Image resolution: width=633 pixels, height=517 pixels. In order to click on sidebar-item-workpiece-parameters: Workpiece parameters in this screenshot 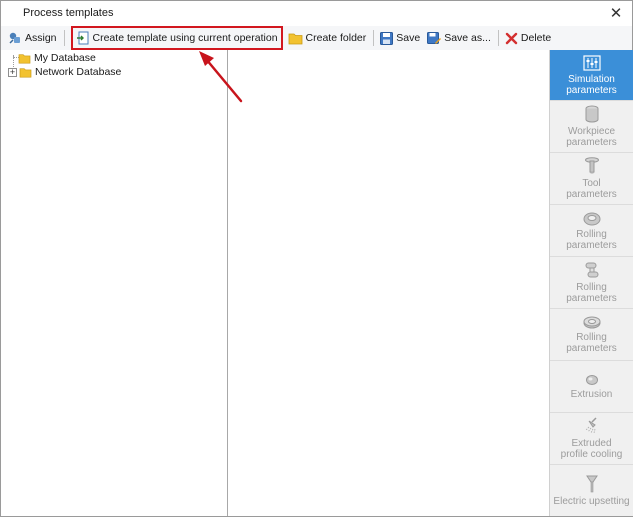, I will do `click(591, 127)`.